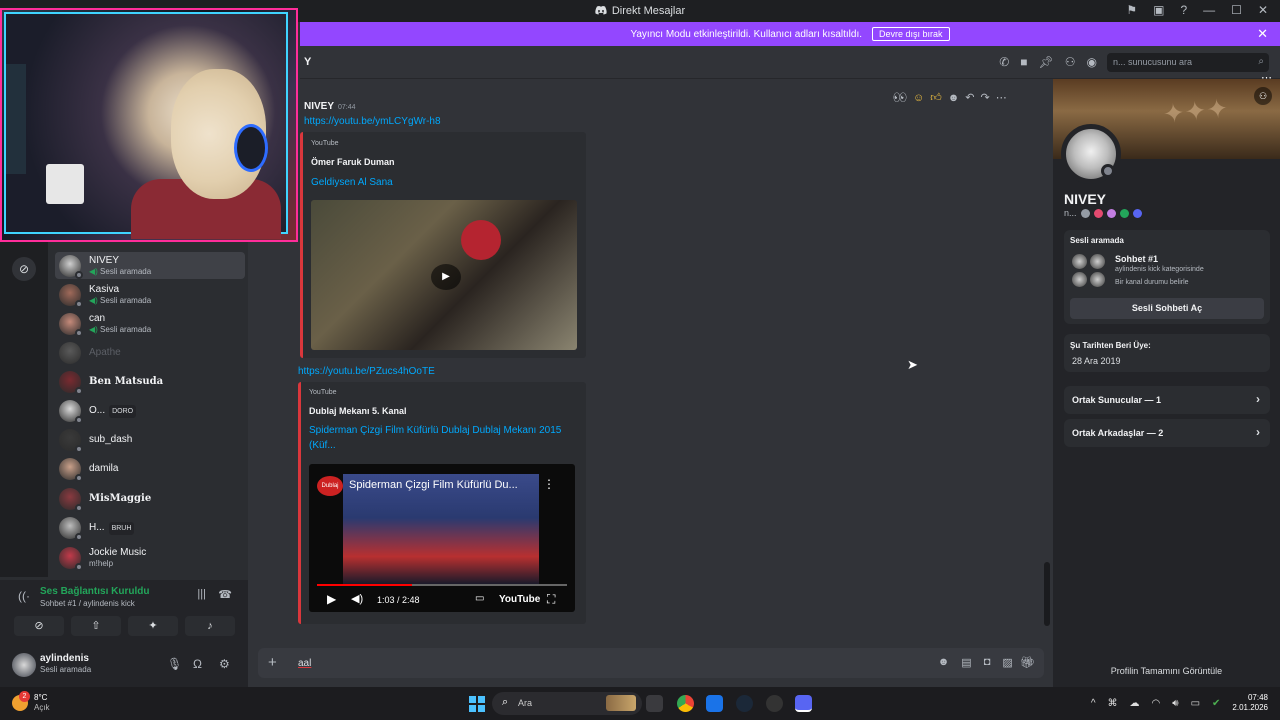 This screenshot has height=720, width=1280. Describe the element at coordinates (150, 294) in the screenshot. I see `member-list-item: Kasiva ◀) Sesli aramada` at that location.